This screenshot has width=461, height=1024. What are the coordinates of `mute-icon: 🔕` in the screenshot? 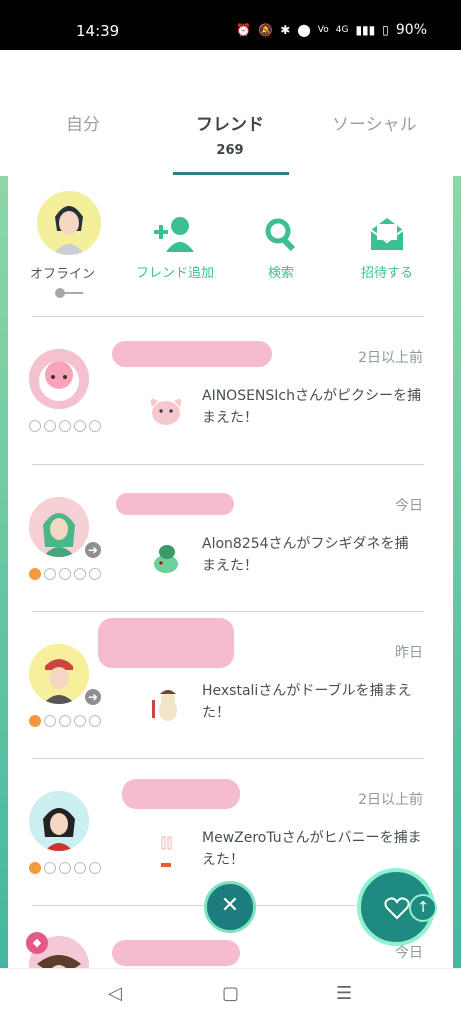 It's located at (266, 30).